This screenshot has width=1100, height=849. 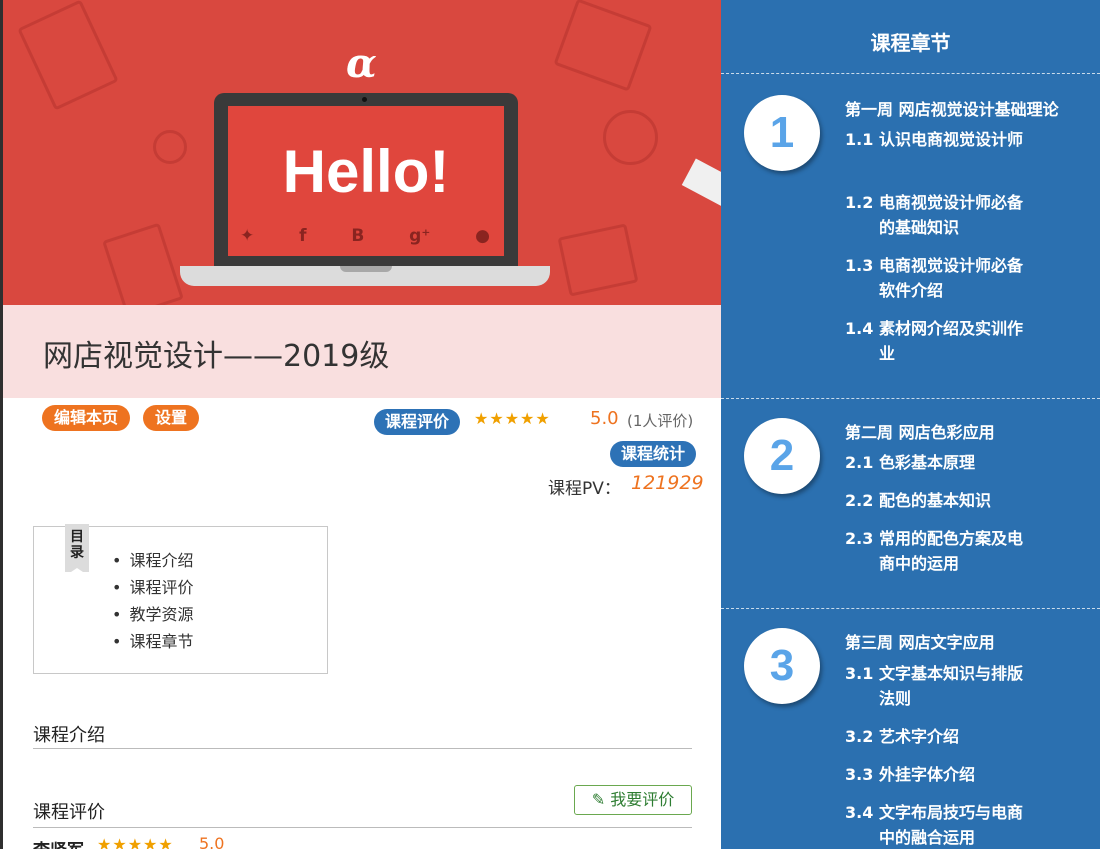 What do you see at coordinates (859, 736) in the screenshot?
I see `lesson-number: 3.2` at bounding box center [859, 736].